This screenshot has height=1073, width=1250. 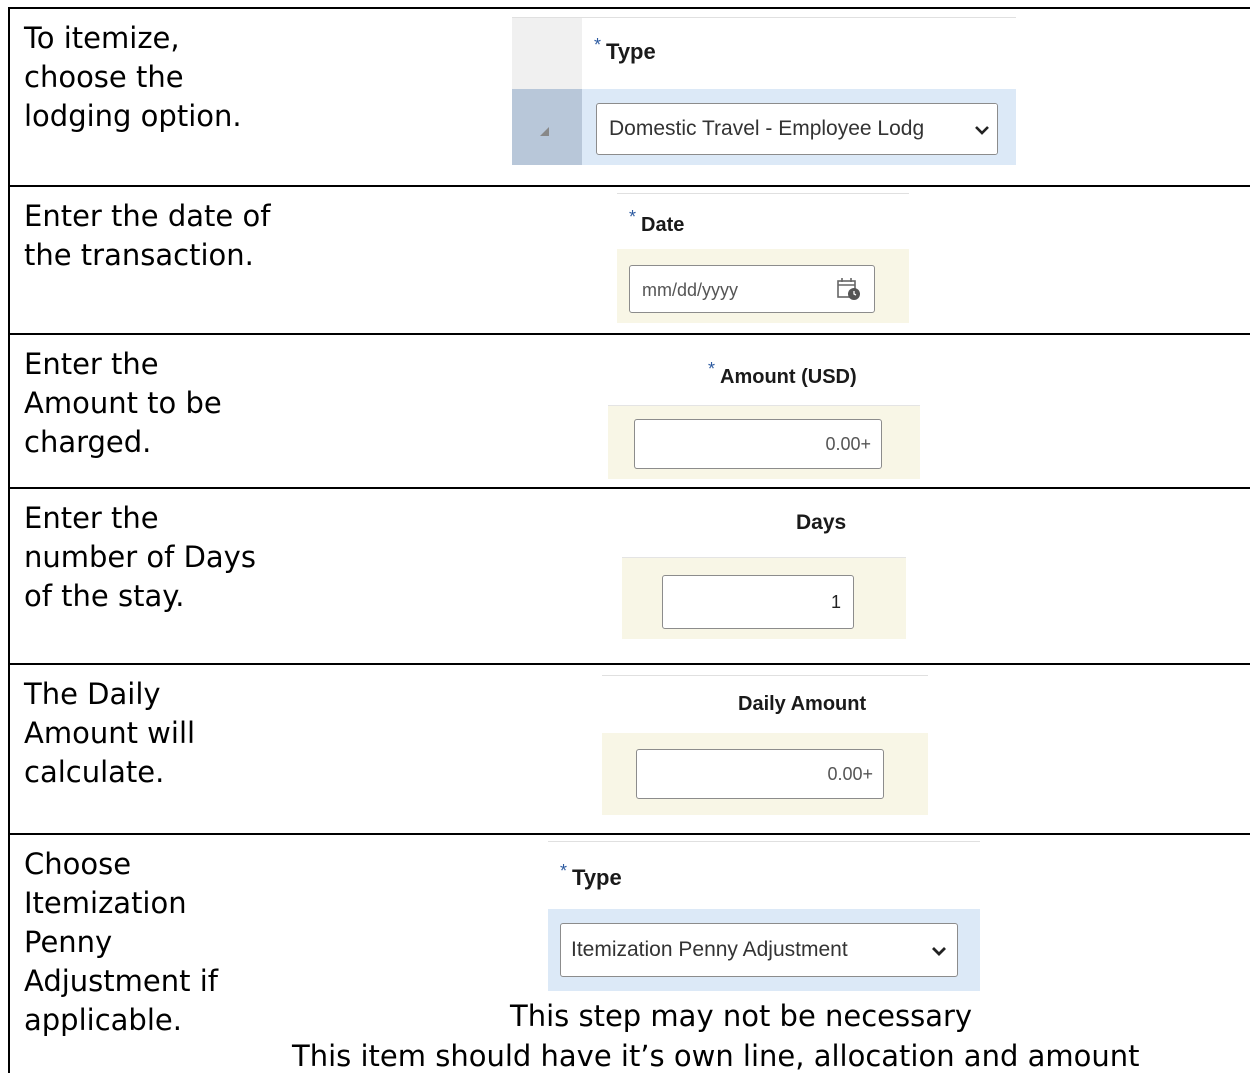 I want to click on penny-type-select: Itemization Penny Adjustment, so click(x=759, y=950).